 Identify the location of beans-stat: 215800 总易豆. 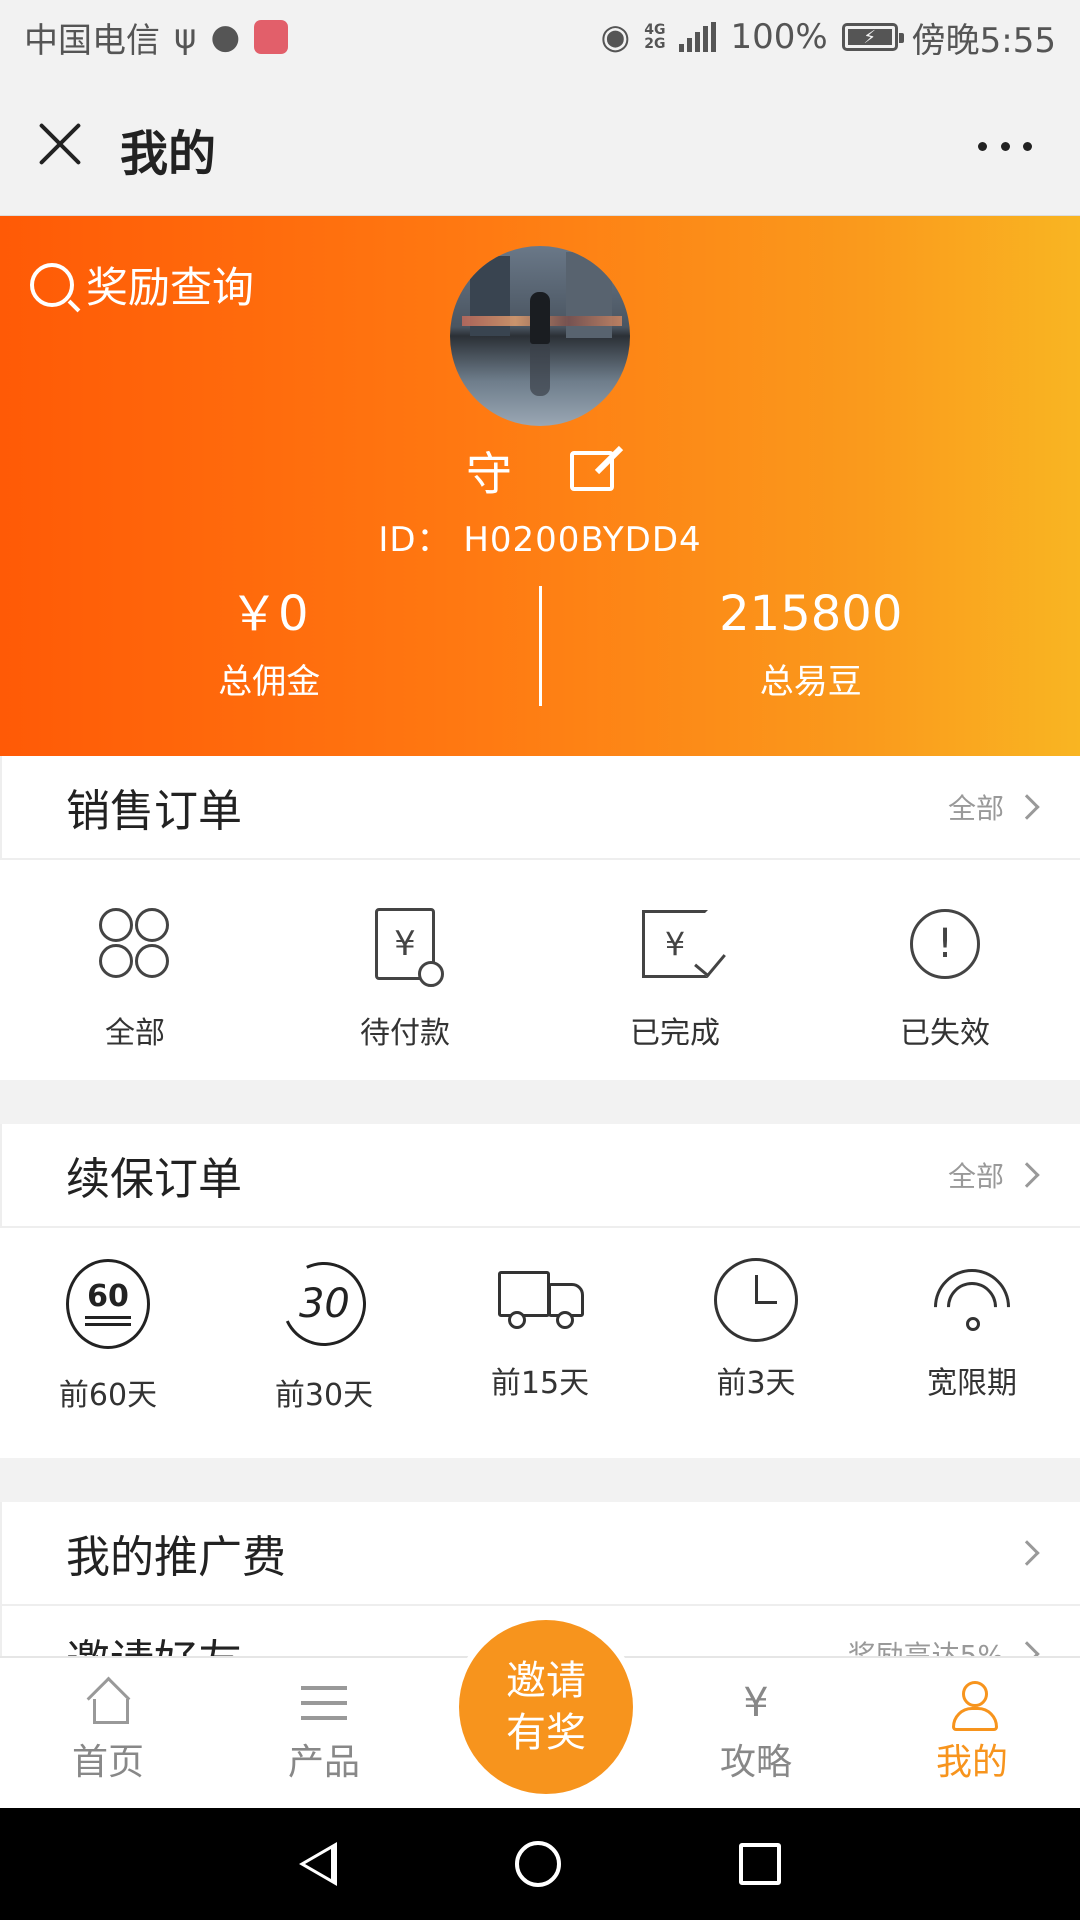
(811, 646).